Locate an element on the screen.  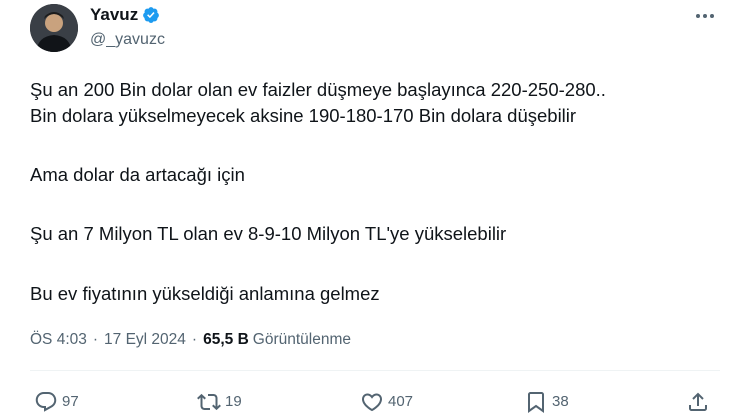
repost-icon is located at coordinates (209, 402).